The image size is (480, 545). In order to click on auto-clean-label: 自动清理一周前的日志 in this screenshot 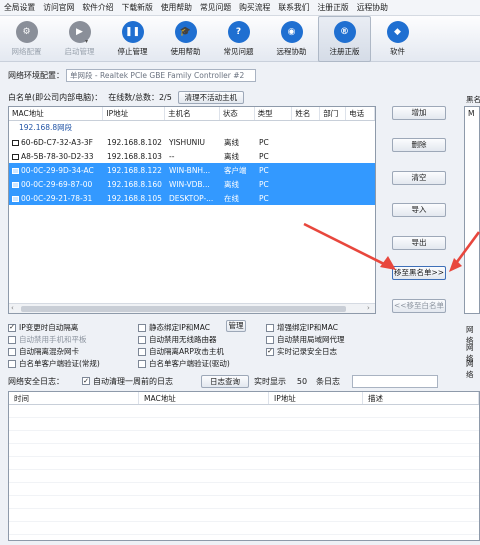, I will do `click(133, 381)`.